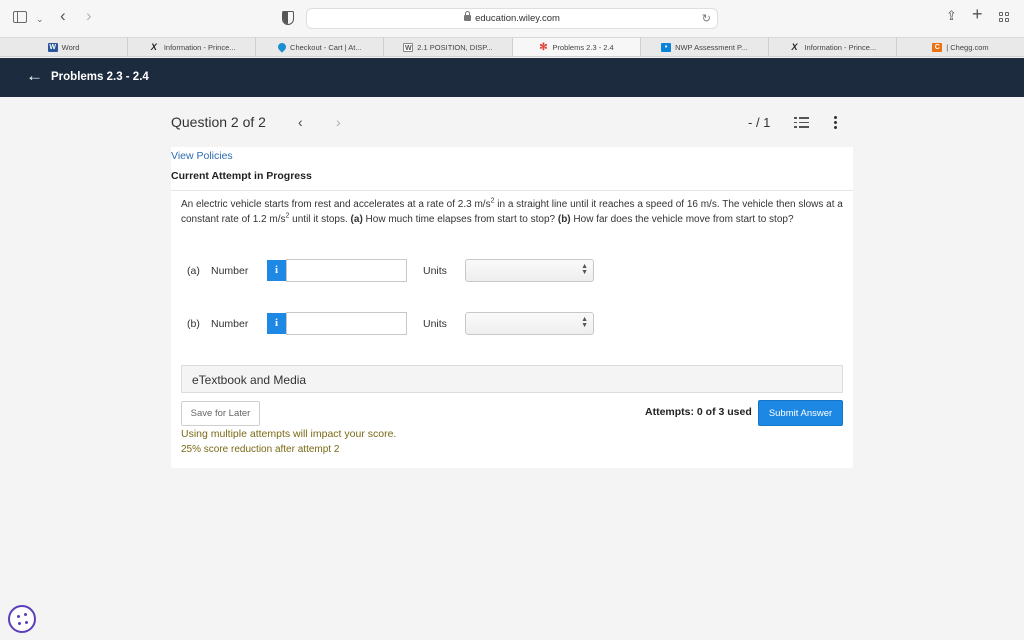  What do you see at coordinates (218, 122) in the screenshot?
I see `question-counter: Question 2 of 2` at bounding box center [218, 122].